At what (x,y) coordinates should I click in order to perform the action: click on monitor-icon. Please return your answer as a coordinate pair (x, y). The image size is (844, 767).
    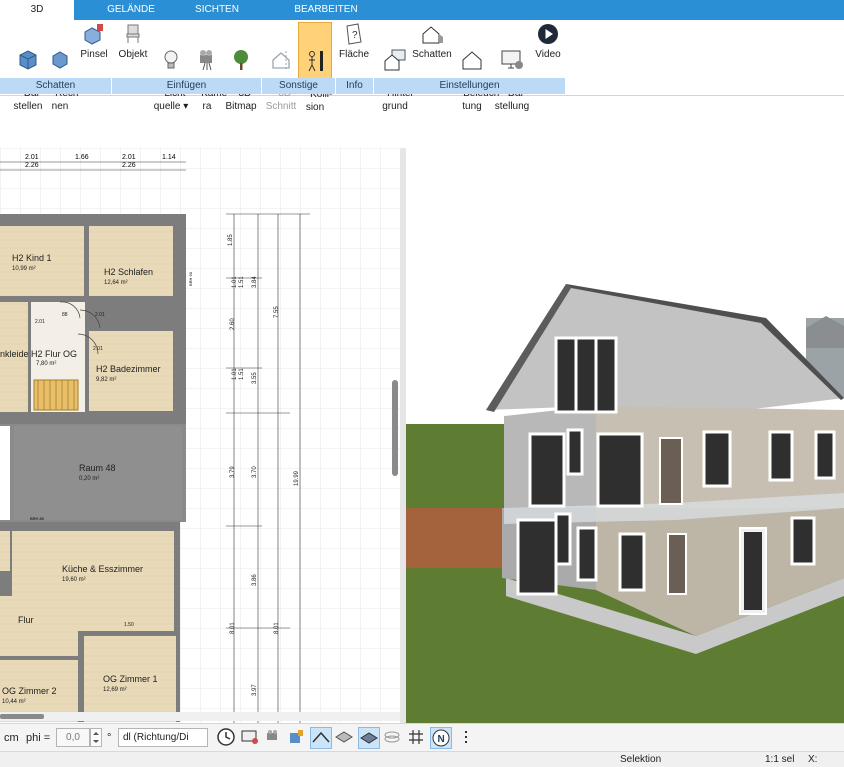
    Looking at the image, I should click on (249, 737).